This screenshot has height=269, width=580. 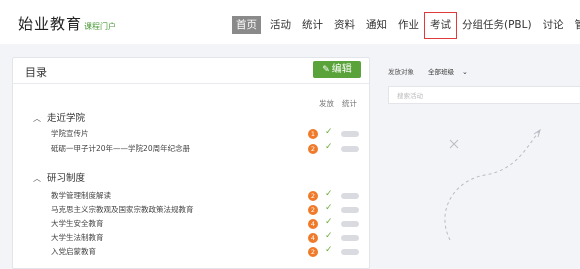 I want to click on target-select-value: 全部班级, so click(x=441, y=72).